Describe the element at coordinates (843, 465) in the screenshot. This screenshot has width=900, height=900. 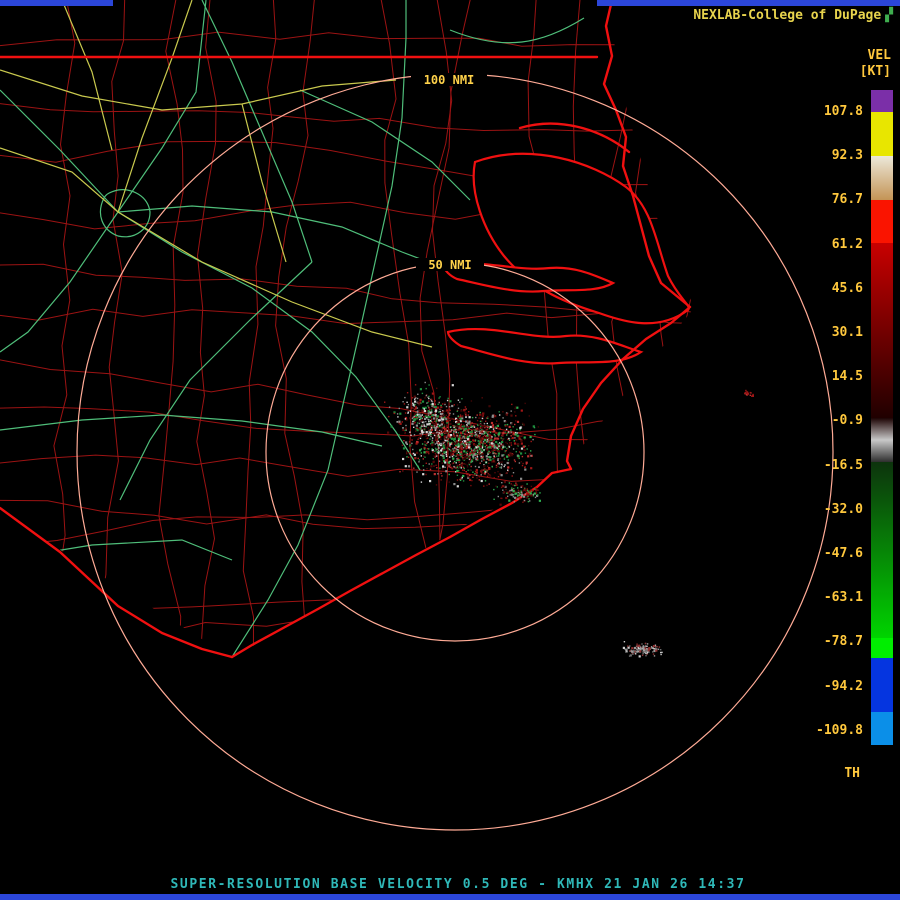
I see `colorbar-tick: -16.5` at that location.